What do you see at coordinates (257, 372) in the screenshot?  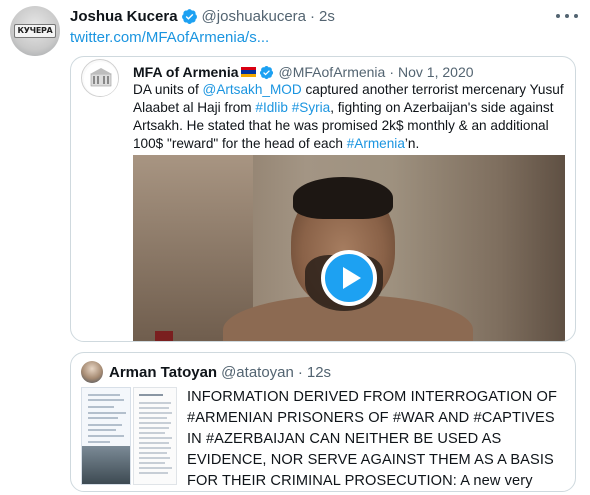 I see `quoted-author-handle: @atatoyan` at bounding box center [257, 372].